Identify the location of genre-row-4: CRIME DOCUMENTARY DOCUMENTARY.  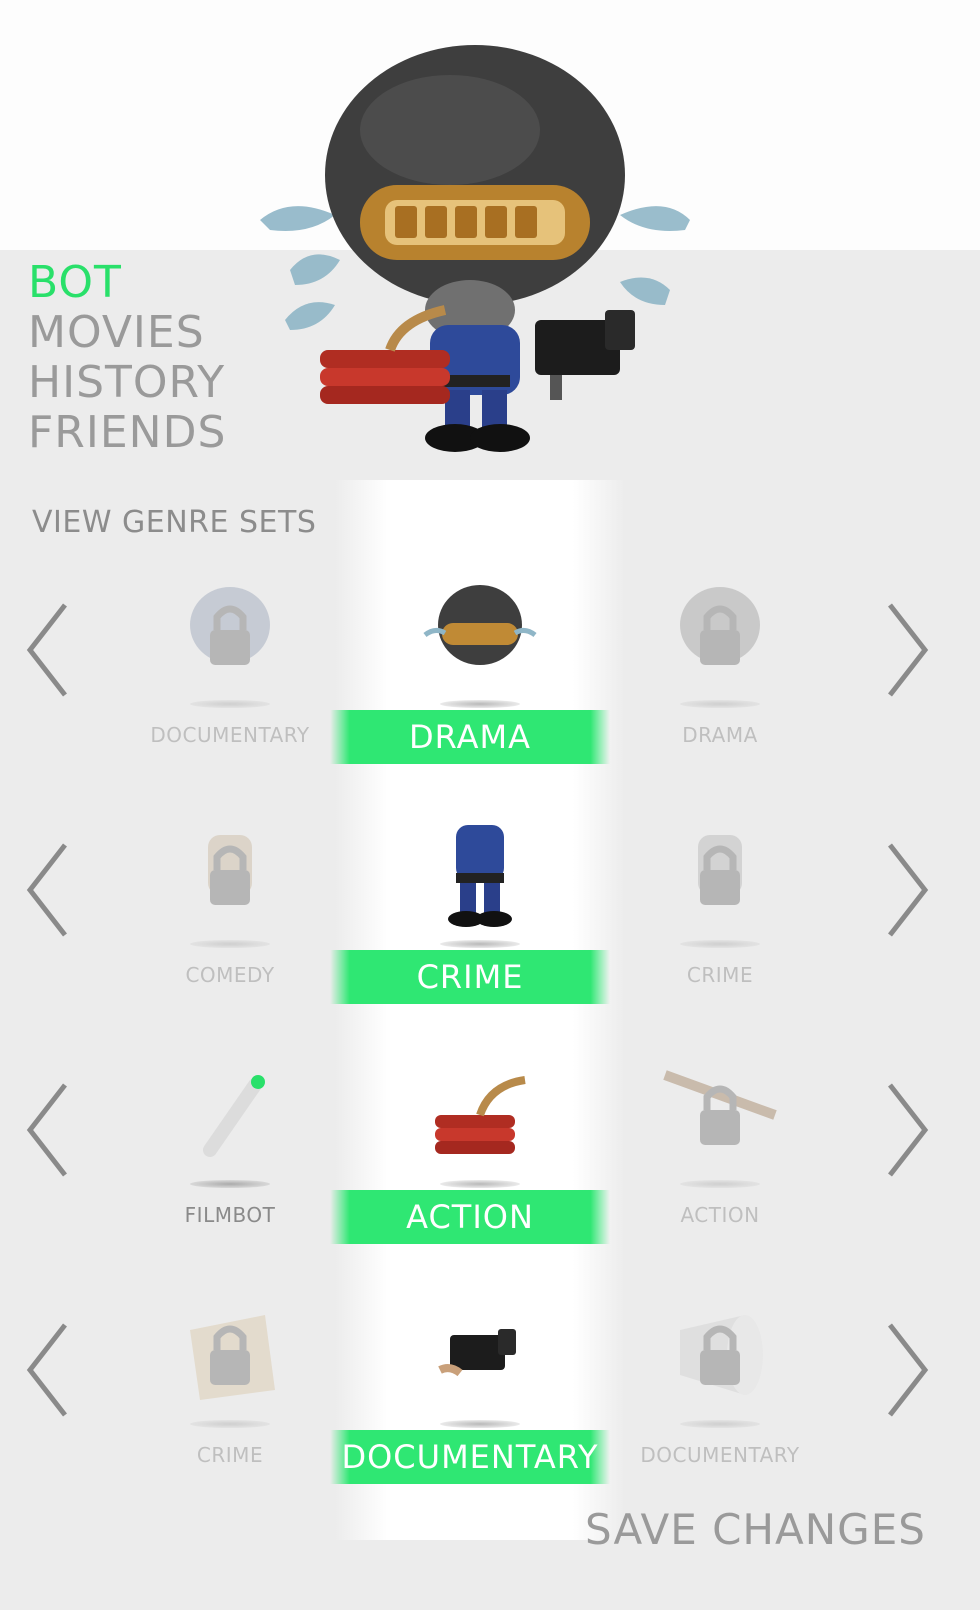
(490, 1405).